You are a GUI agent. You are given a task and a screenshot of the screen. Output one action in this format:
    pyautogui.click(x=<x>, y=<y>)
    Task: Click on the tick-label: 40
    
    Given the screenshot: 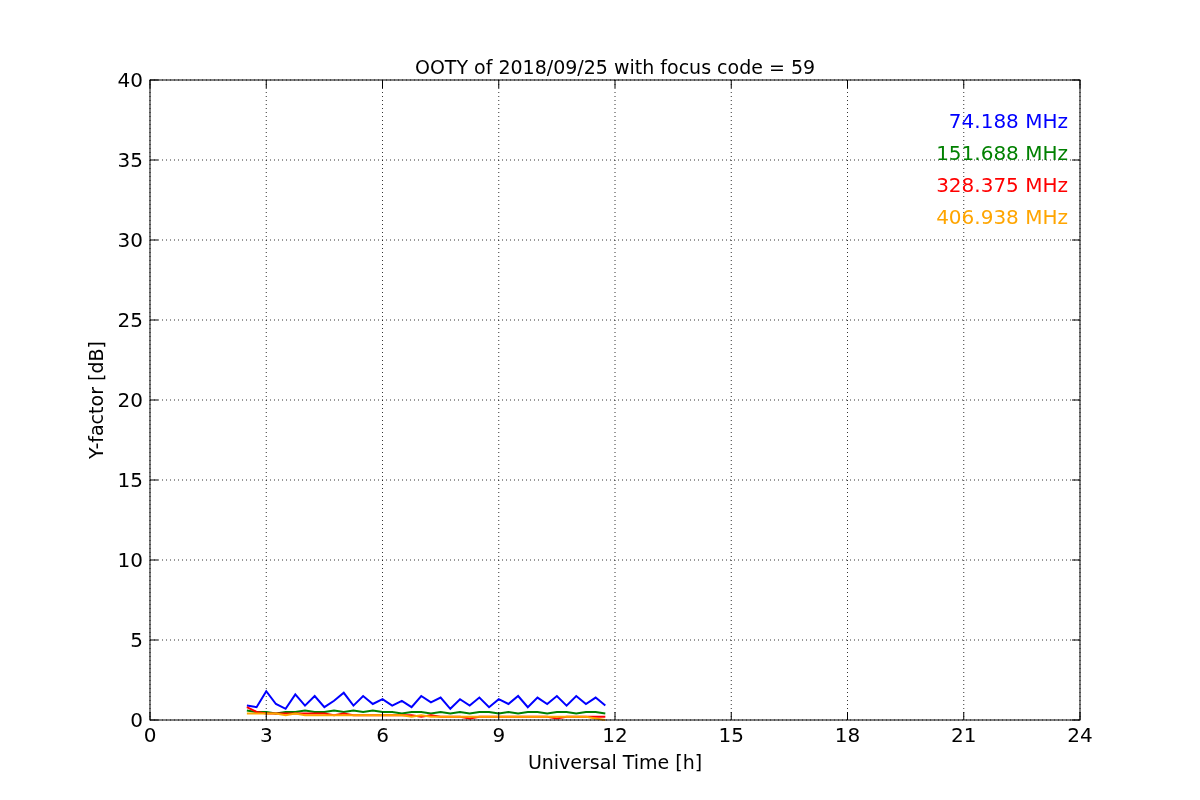 What is the action you would take?
    pyautogui.click(x=130, y=80)
    